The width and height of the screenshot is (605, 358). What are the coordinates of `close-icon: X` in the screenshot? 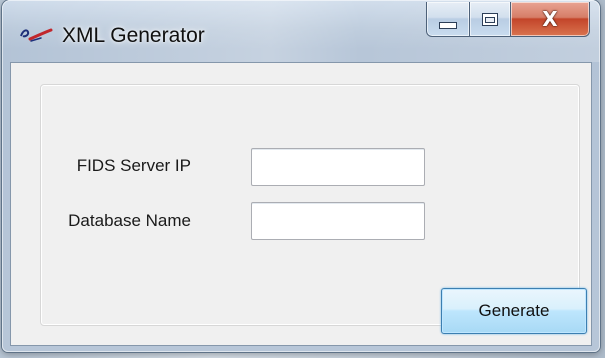 It's located at (550, 19).